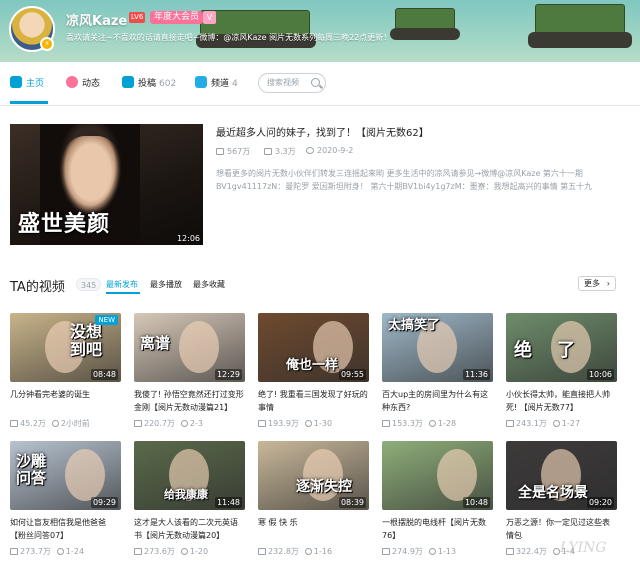 The image size is (640, 572). I want to click on video-card: 沙雕 问答 09:29 如何让盲友相信我是他爸爸【粉丝问答07】 273.7万 1-24, so click(65, 499).